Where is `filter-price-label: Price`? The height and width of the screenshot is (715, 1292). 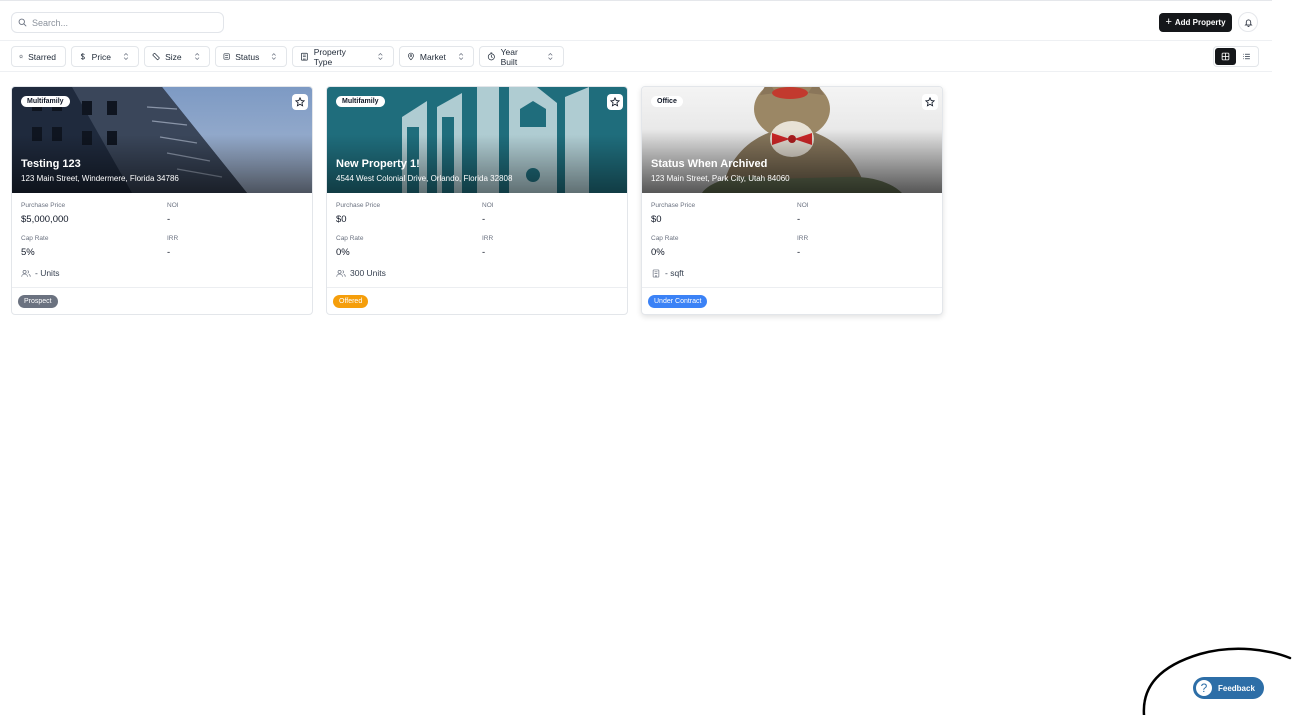 filter-price-label: Price is located at coordinates (101, 56).